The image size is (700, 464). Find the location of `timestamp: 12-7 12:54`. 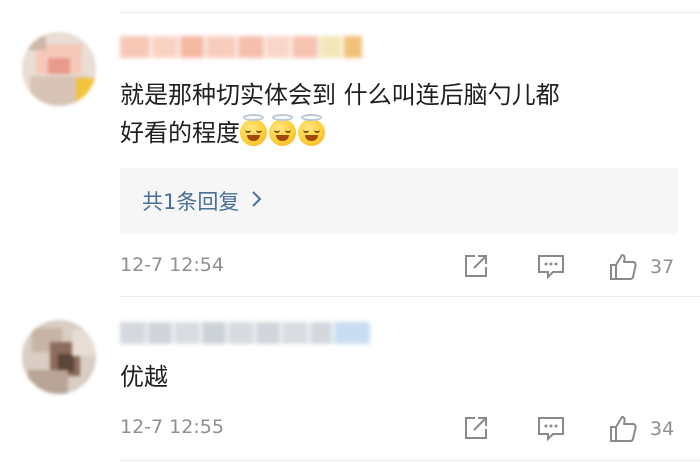

timestamp: 12-7 12:54 is located at coordinates (172, 265).